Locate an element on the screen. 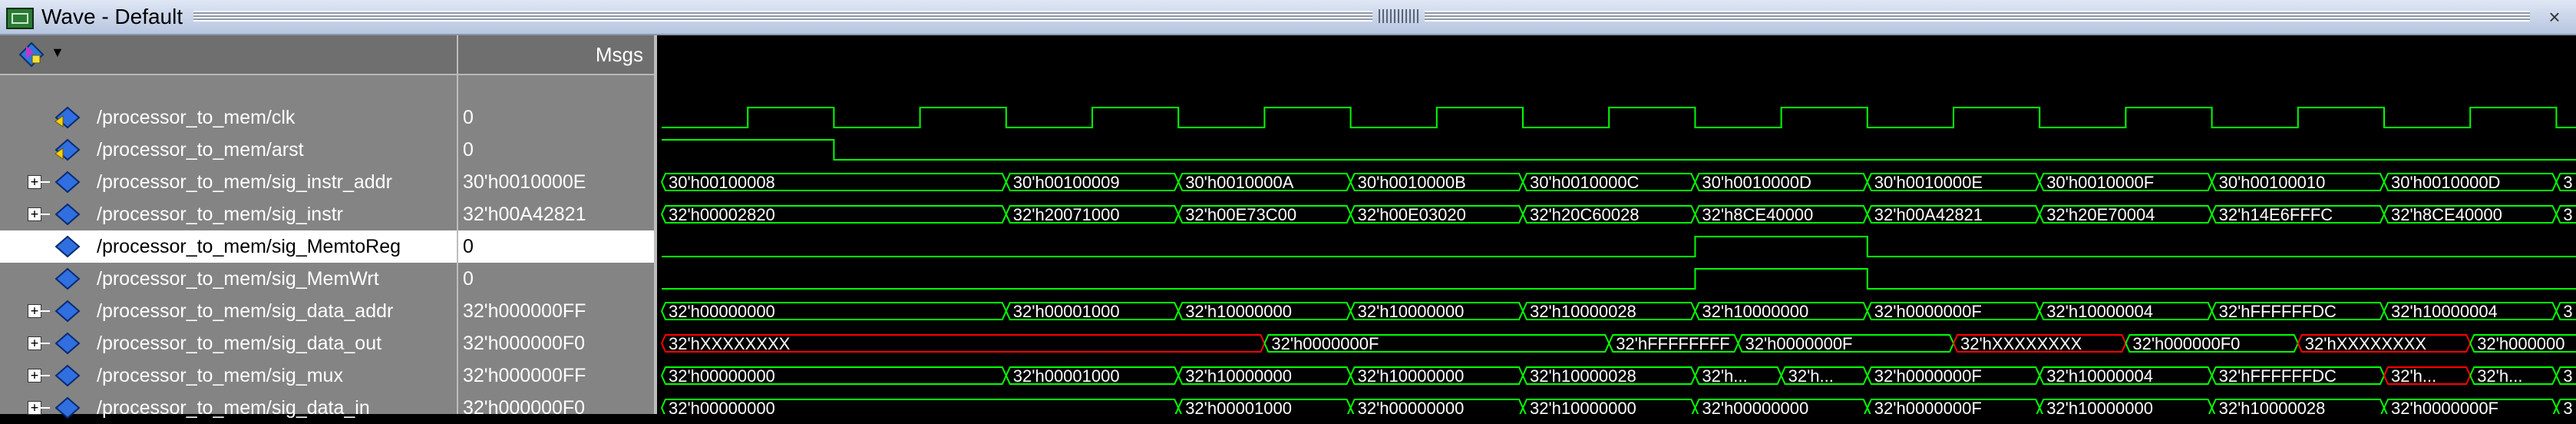 The width and height of the screenshot is (2576, 424). signal-value: 32'h00A42821 is located at coordinates (524, 214).